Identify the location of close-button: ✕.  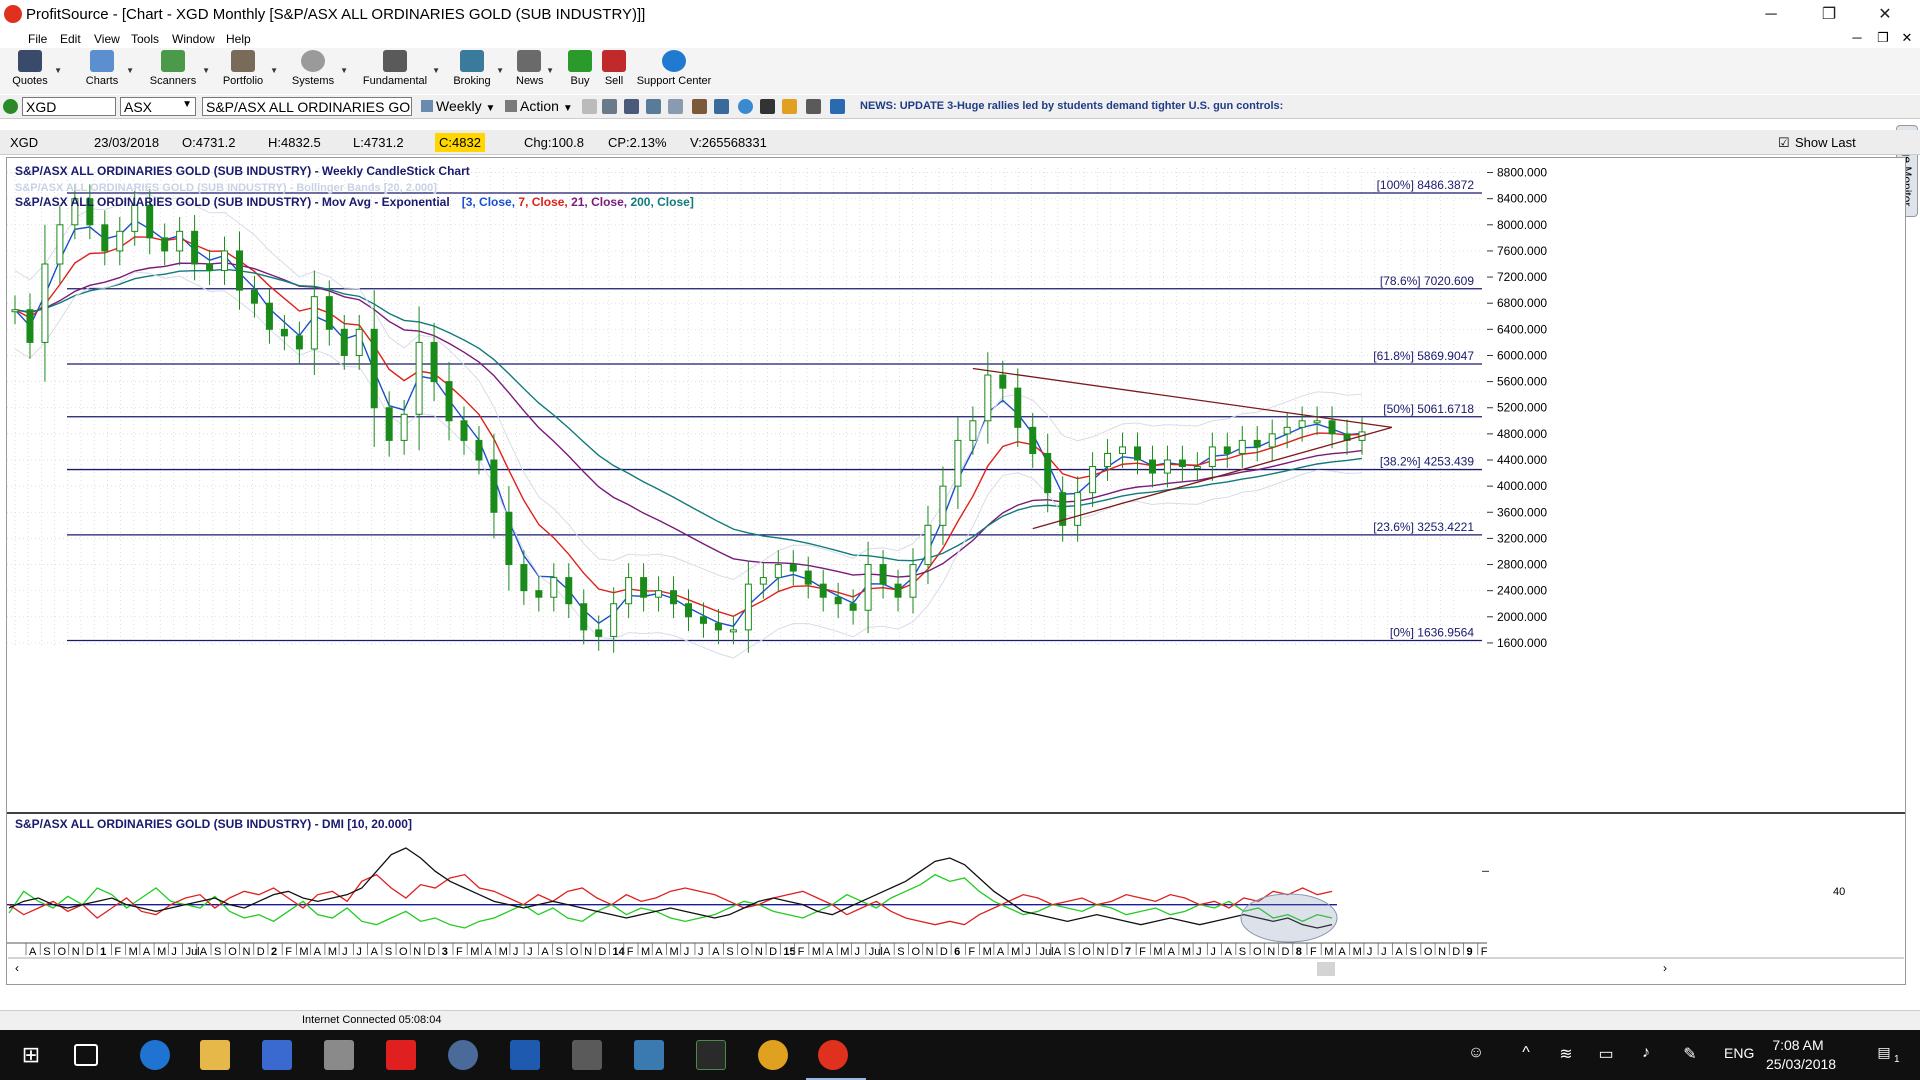
(1885, 15).